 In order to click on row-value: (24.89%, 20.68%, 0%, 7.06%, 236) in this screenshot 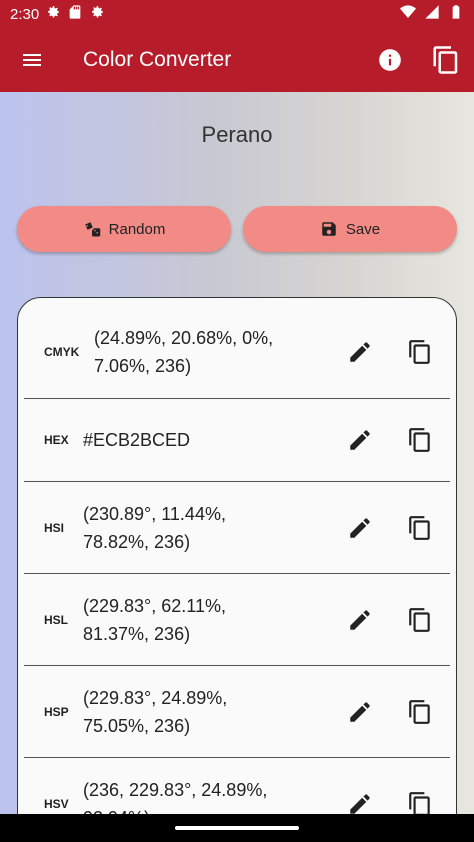, I will do `click(212, 352)`.